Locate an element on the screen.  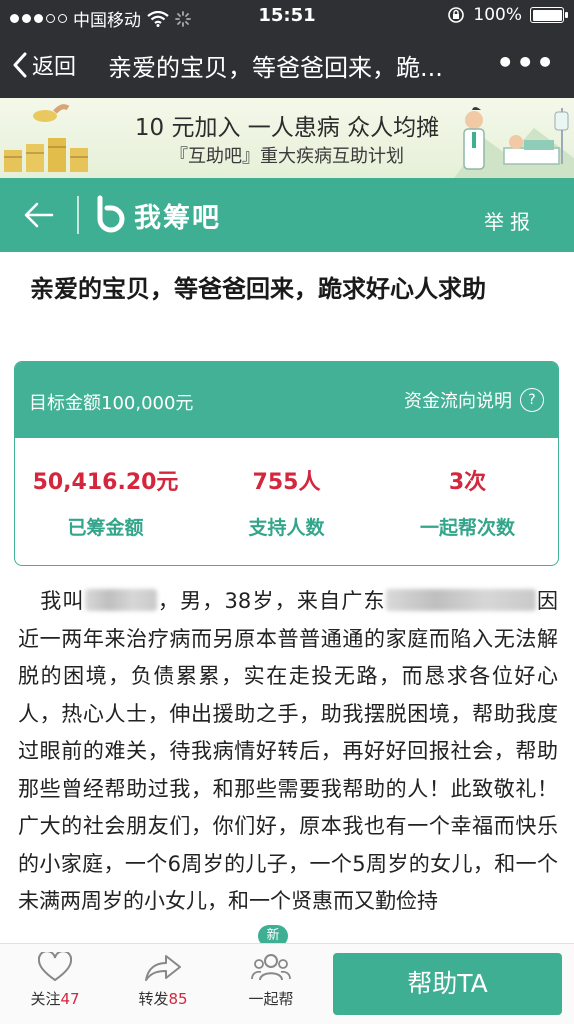
target-amount: 目标金额100,000元 is located at coordinates (111, 403).